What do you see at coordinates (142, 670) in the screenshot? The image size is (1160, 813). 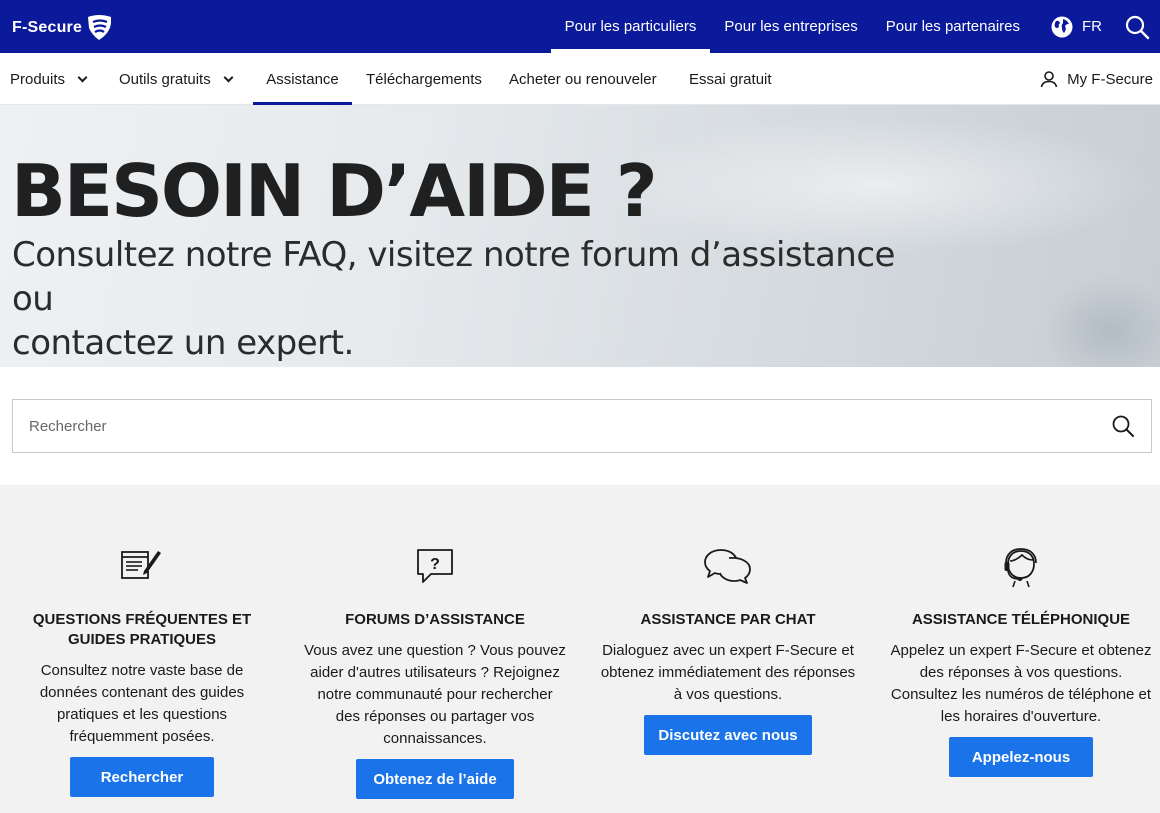 I see `card-desc-line: Consultez notre vaste base de` at bounding box center [142, 670].